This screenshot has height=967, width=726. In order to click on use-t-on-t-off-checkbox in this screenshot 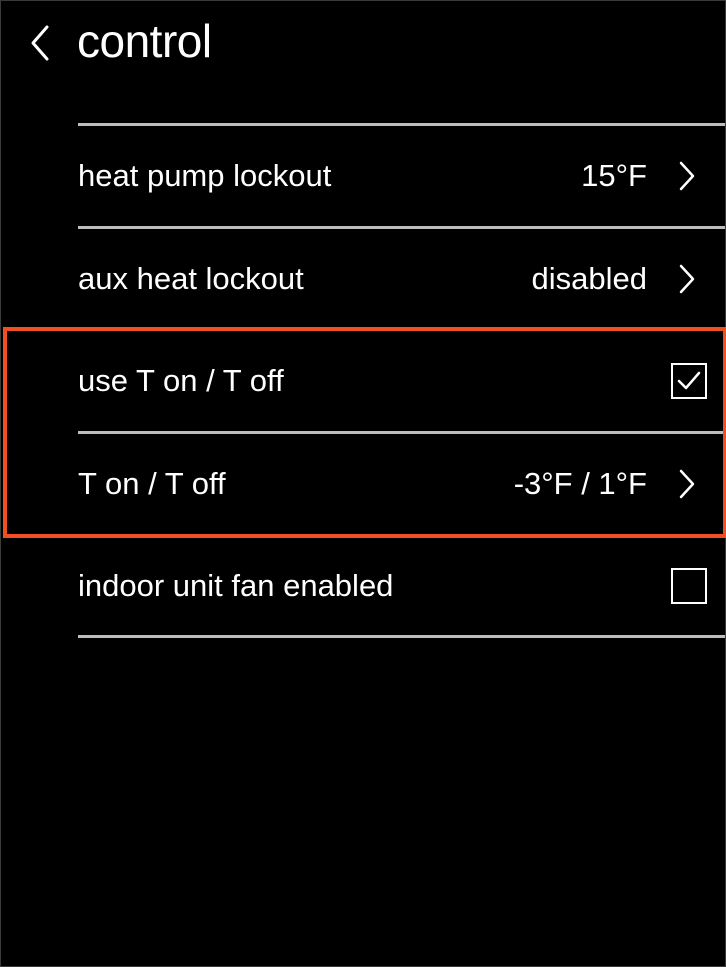, I will do `click(689, 381)`.